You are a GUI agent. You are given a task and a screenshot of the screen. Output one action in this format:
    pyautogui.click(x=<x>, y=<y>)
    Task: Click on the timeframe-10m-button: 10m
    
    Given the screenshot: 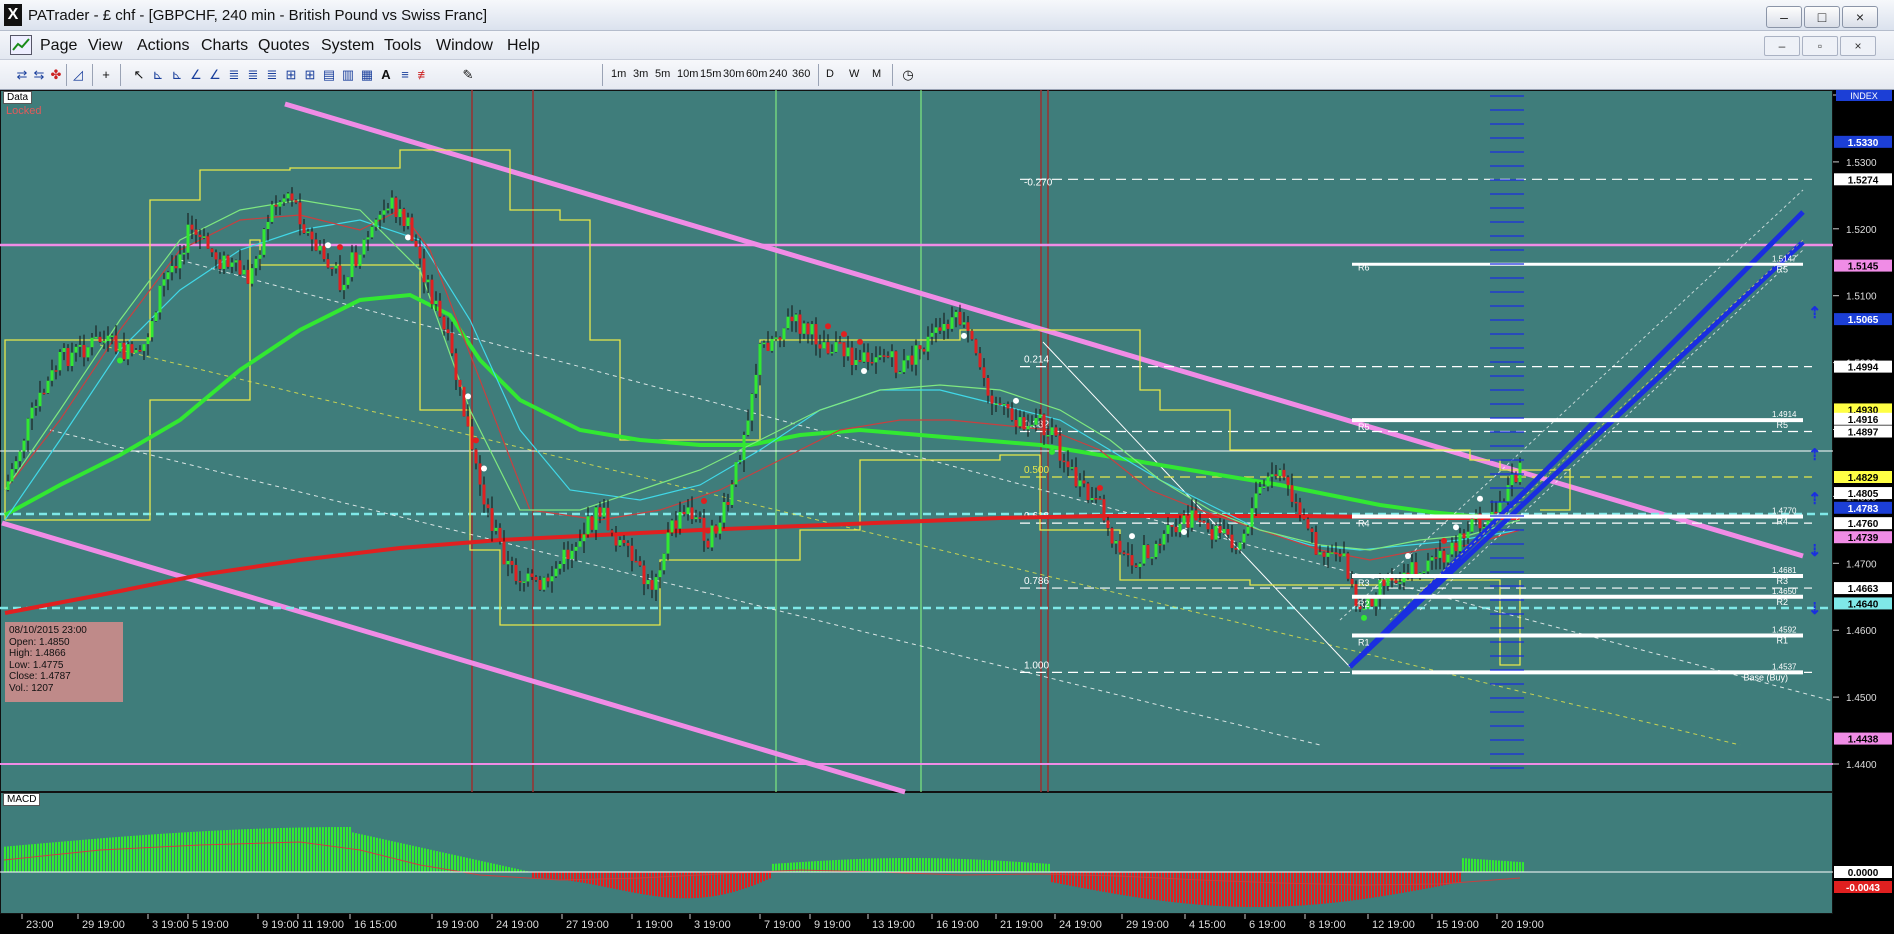 What is the action you would take?
    pyautogui.click(x=687, y=74)
    